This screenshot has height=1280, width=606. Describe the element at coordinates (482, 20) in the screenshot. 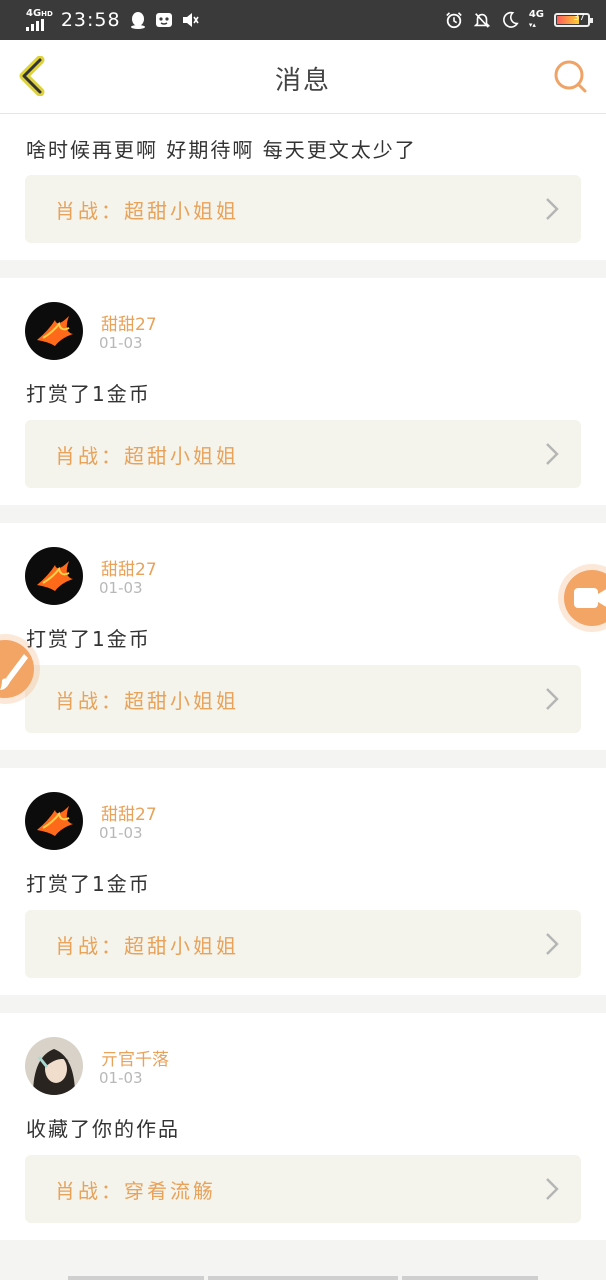

I see `dnd-bell-icon` at that location.